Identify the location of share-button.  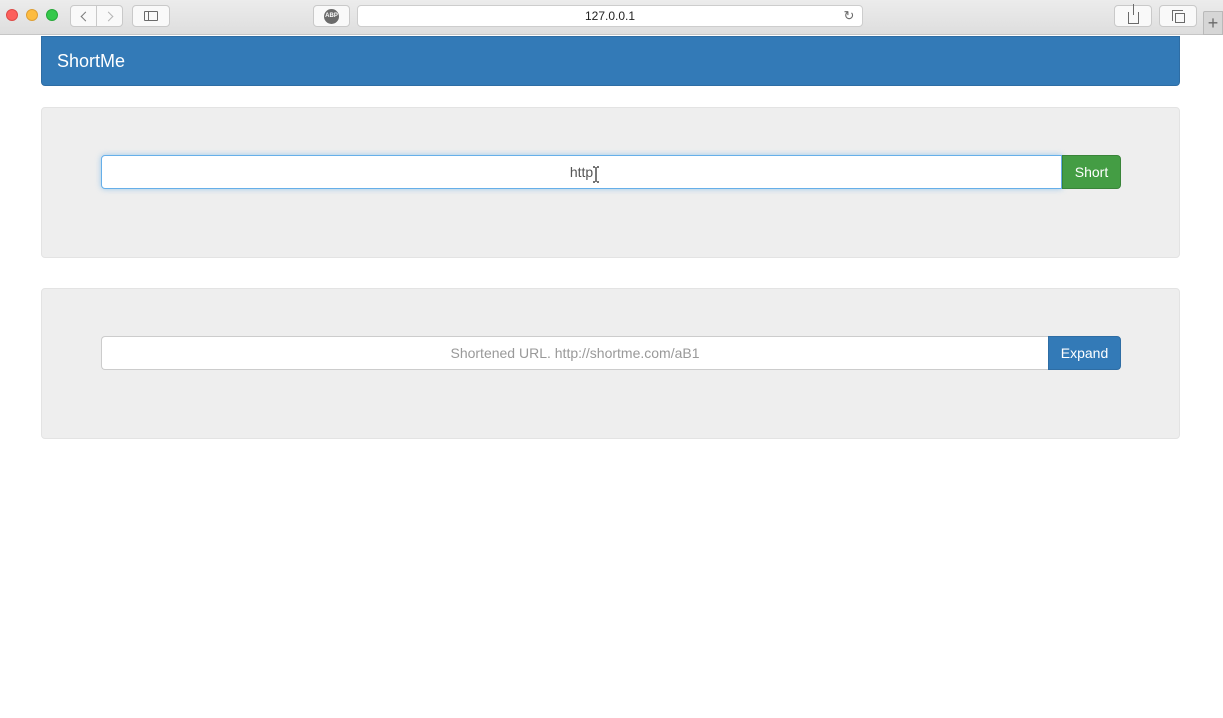
(1133, 15).